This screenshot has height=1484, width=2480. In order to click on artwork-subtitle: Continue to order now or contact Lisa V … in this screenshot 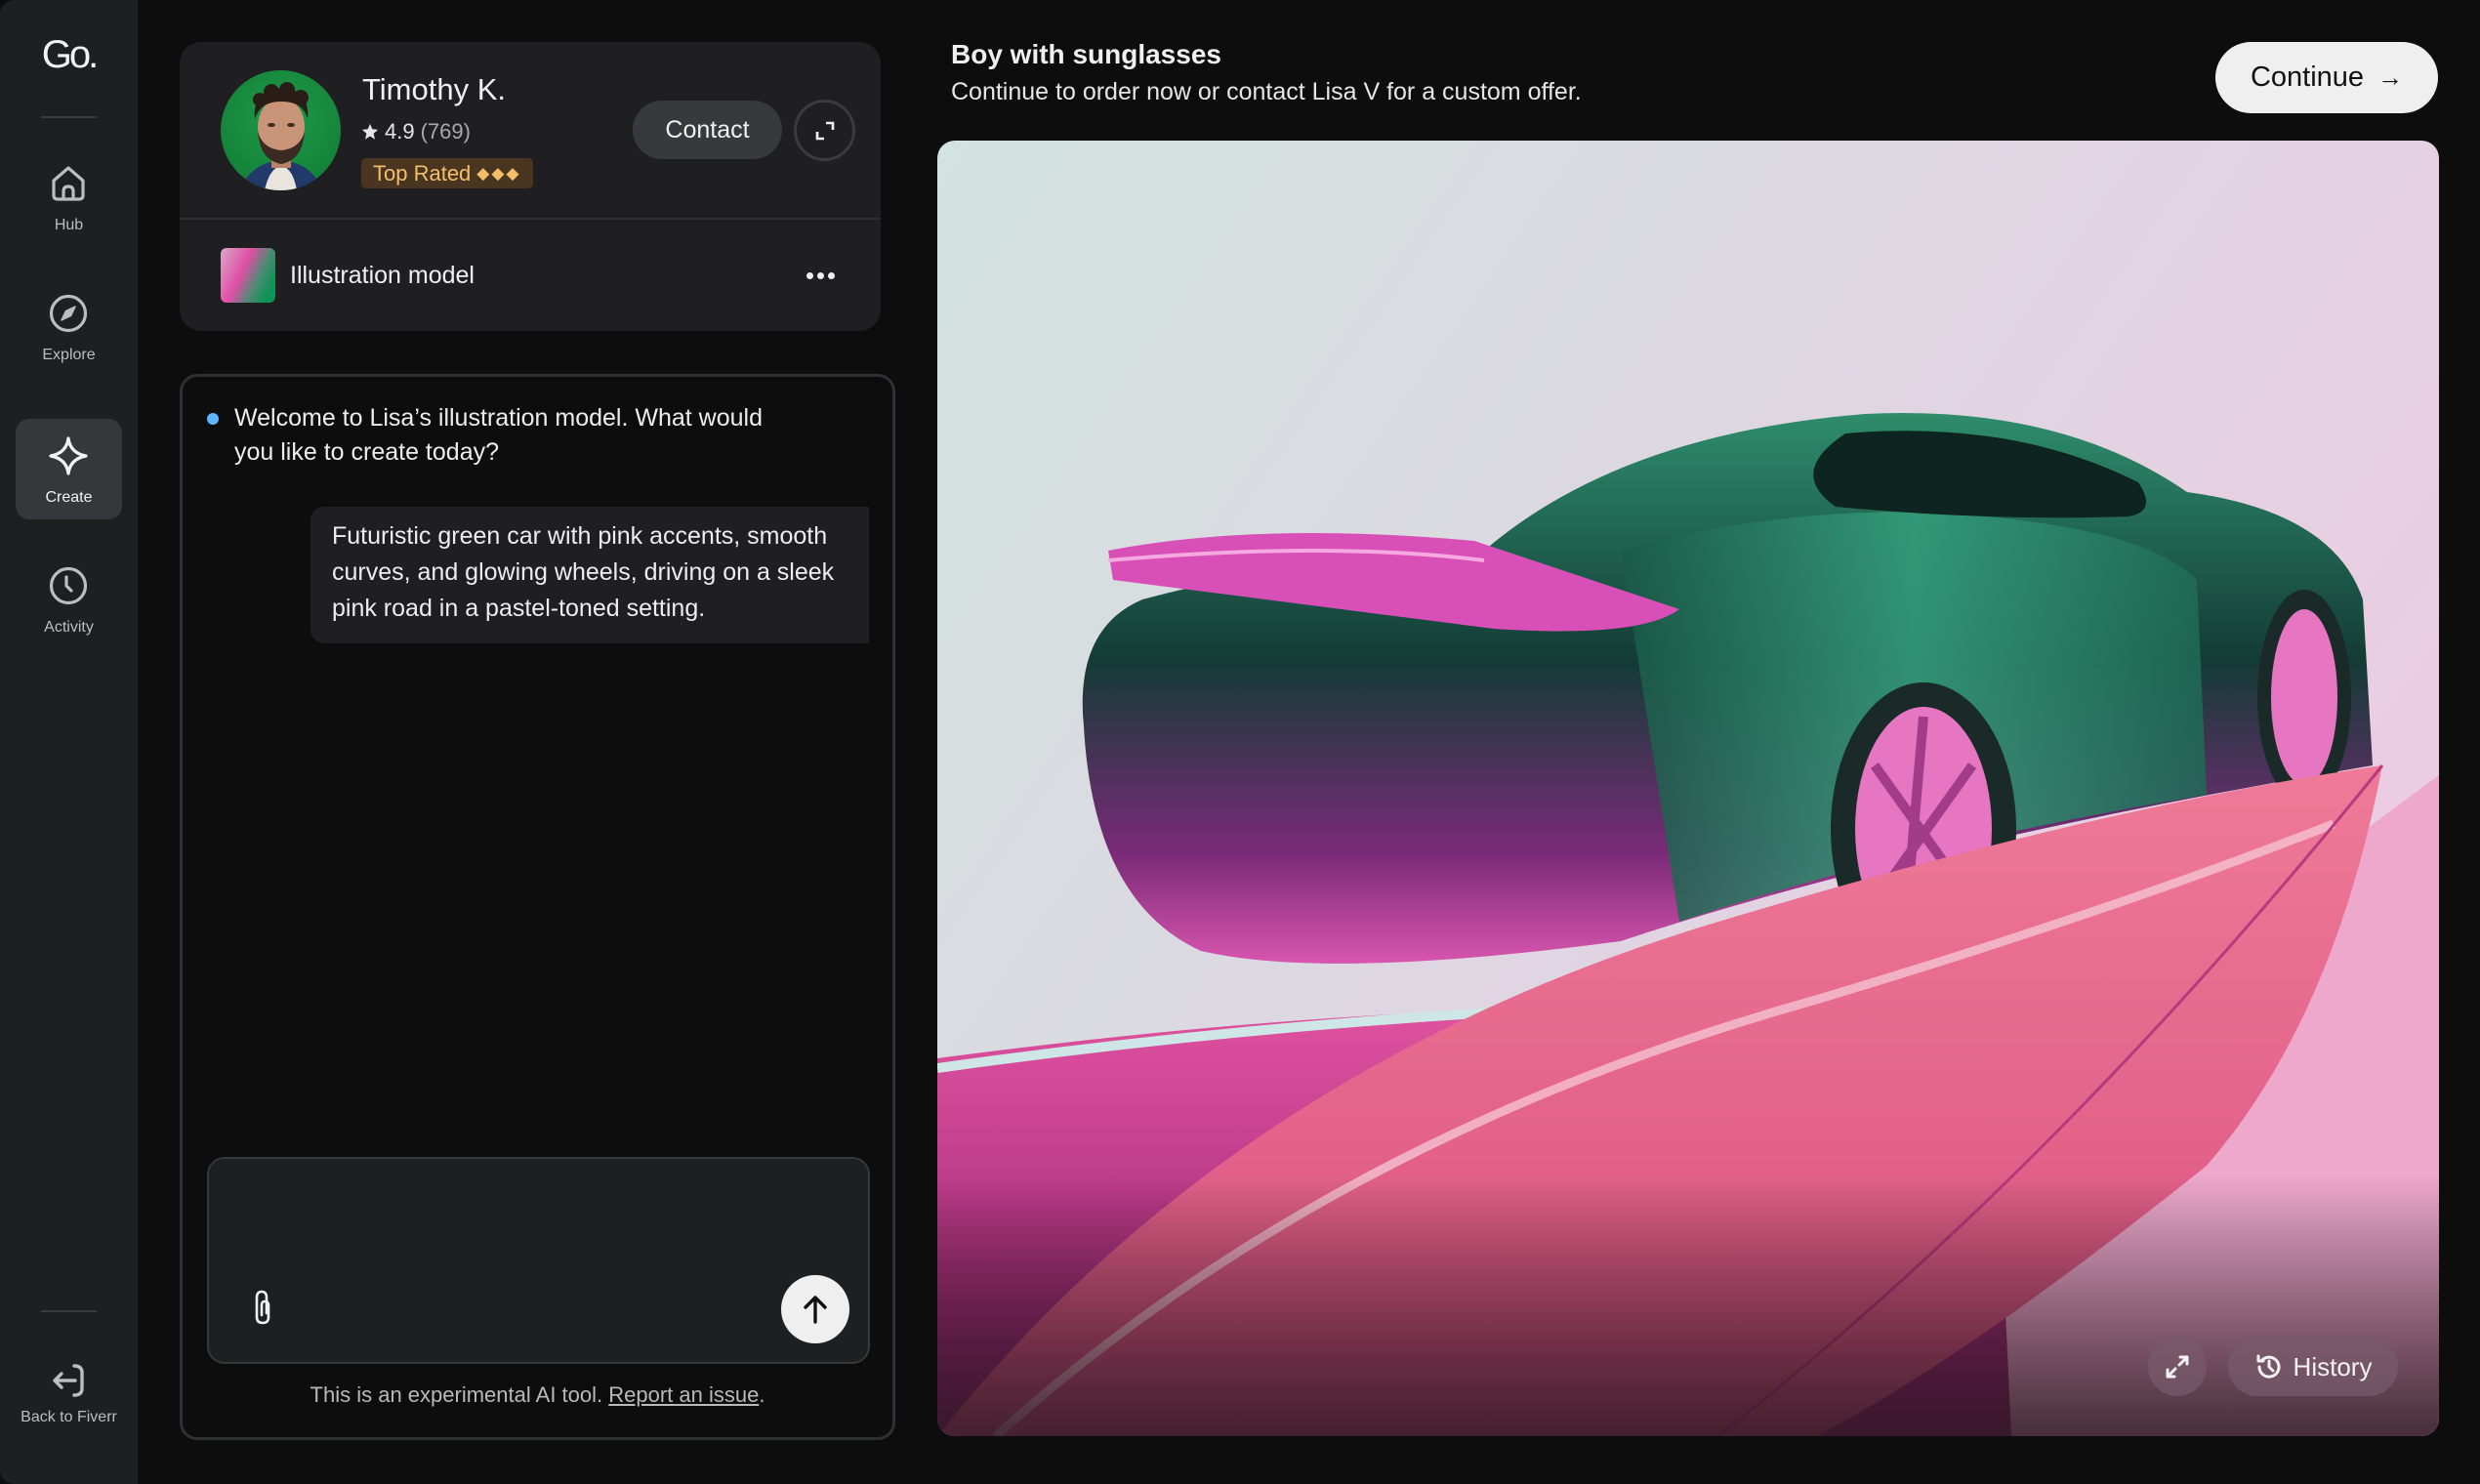, I will do `click(1266, 92)`.